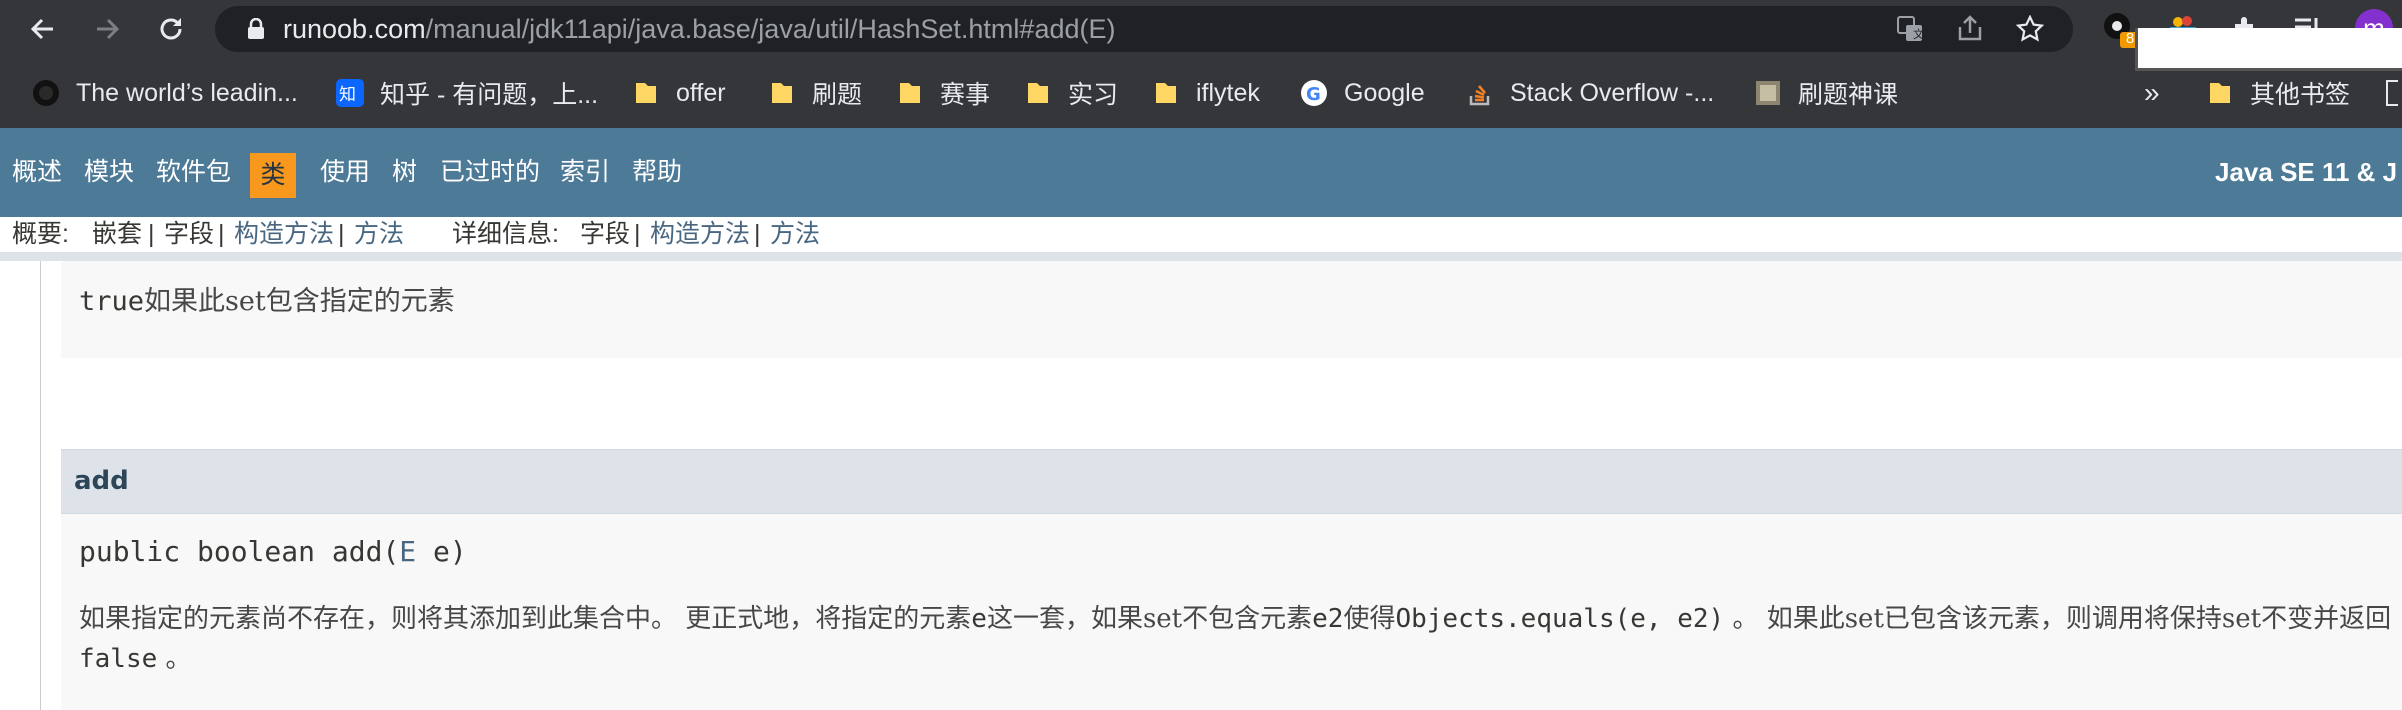  I want to click on page-icon, so click(1768, 93).